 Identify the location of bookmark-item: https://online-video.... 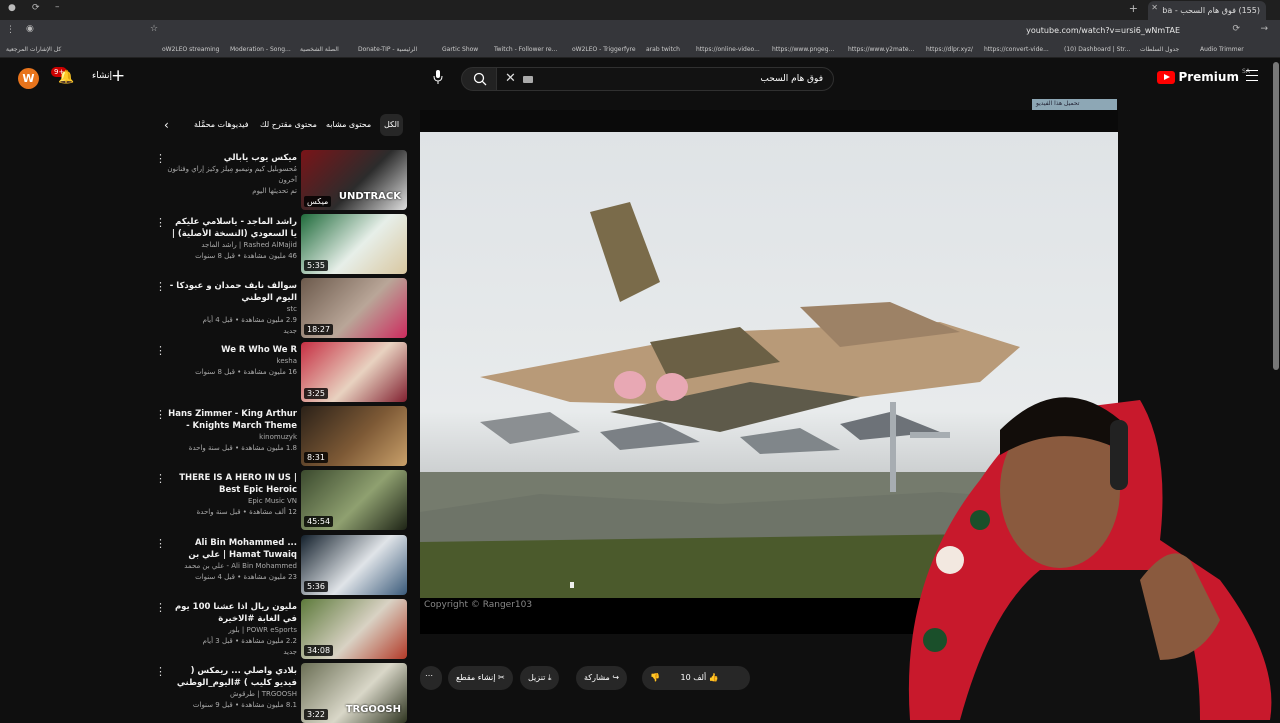
(728, 49).